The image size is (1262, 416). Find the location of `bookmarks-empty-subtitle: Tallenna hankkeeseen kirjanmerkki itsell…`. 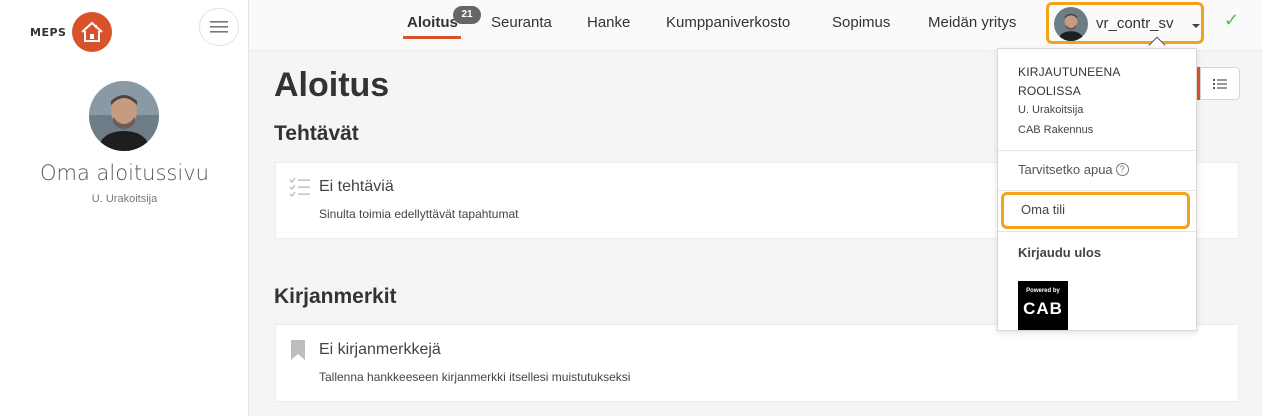

bookmarks-empty-subtitle: Tallenna hankkeeseen kirjanmerkki itsell… is located at coordinates (475, 377).